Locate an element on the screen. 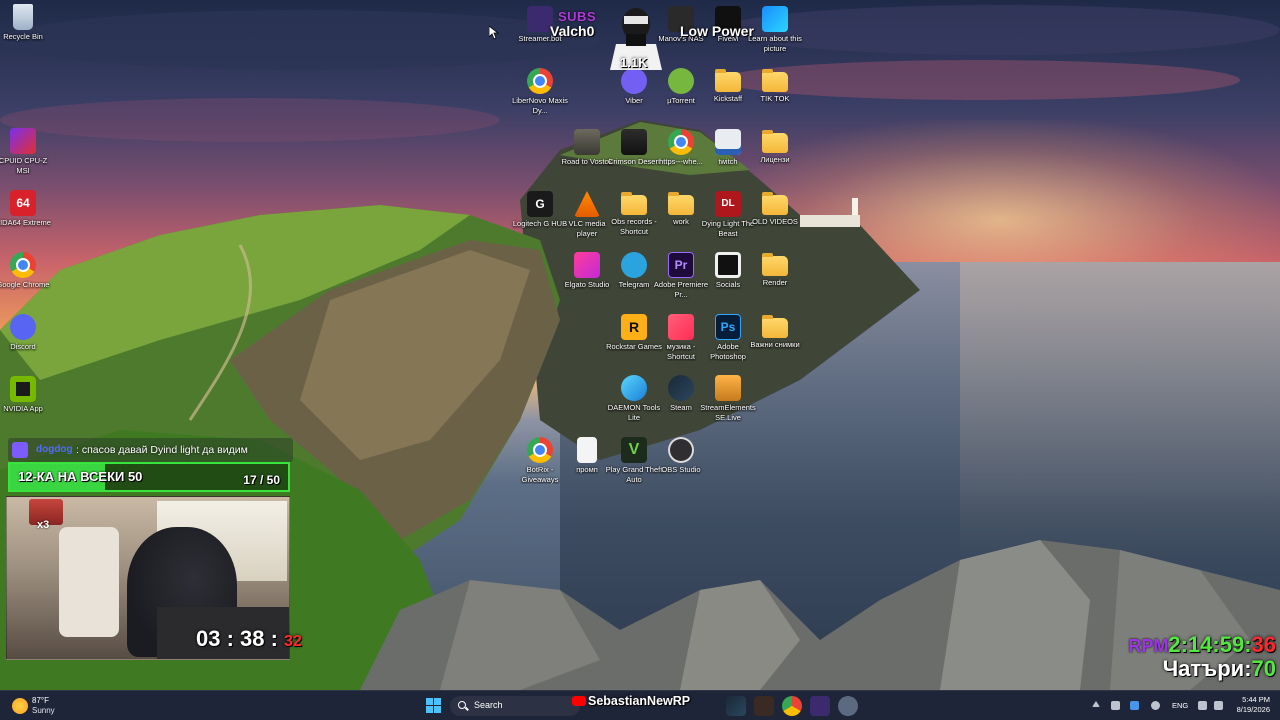  desktop-icon-render: Render is located at coordinates (775, 270).